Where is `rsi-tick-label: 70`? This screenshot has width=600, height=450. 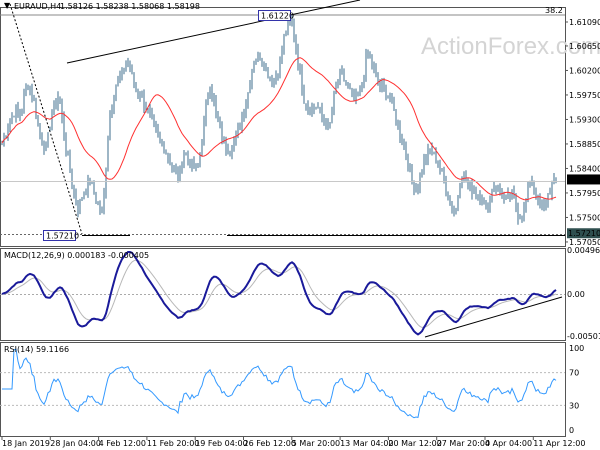
rsi-tick-label: 70 is located at coordinates (574, 373).